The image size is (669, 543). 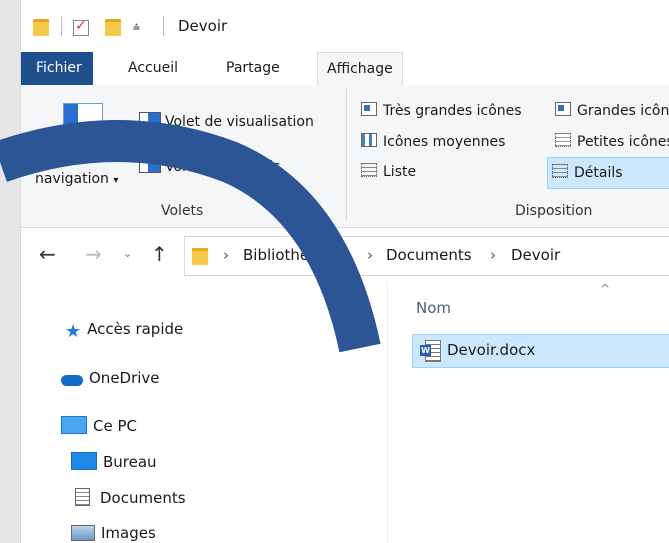 I want to click on ribbon-tabs: Fichier Accueil Partage Affichage, so click(x=345, y=69).